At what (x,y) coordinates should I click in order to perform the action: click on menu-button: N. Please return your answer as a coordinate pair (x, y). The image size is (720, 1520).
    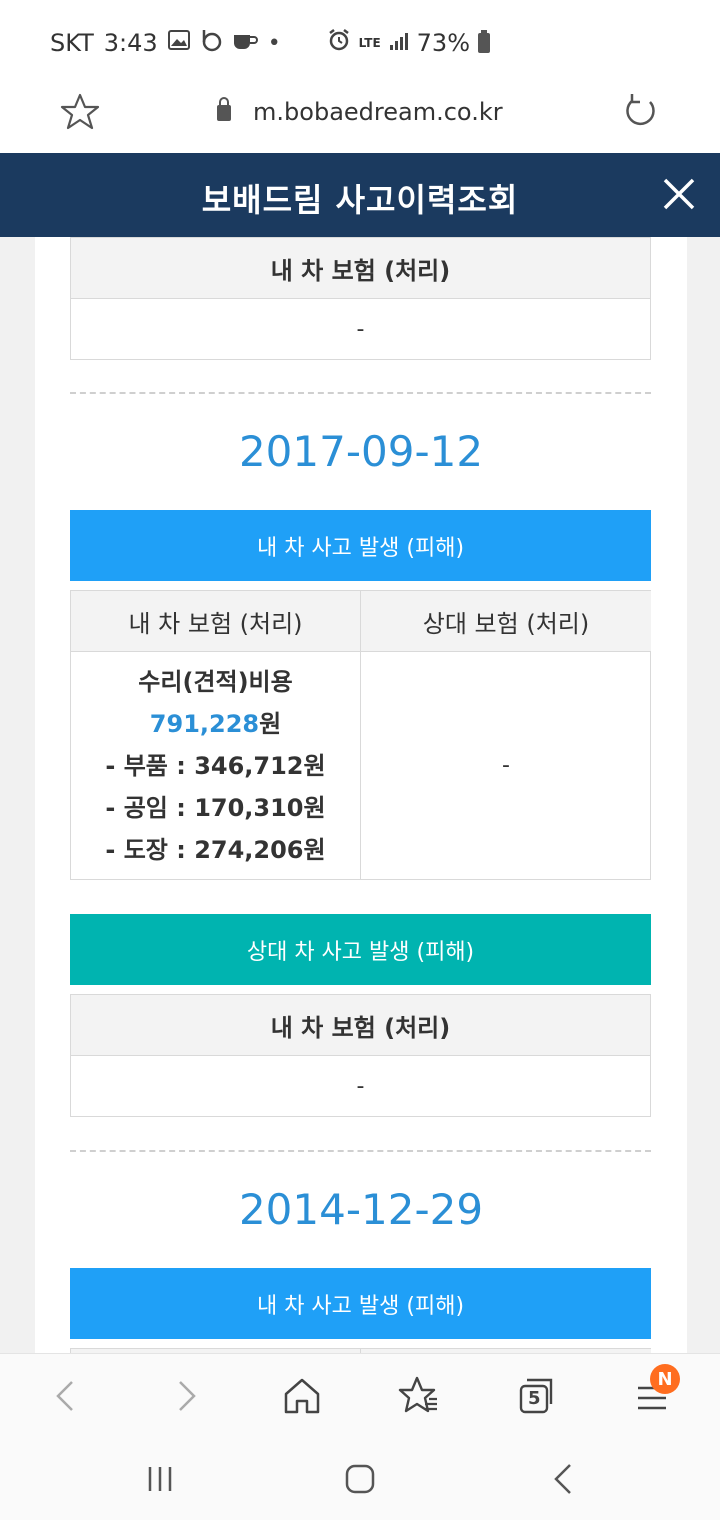
    Looking at the image, I should click on (656, 1391).